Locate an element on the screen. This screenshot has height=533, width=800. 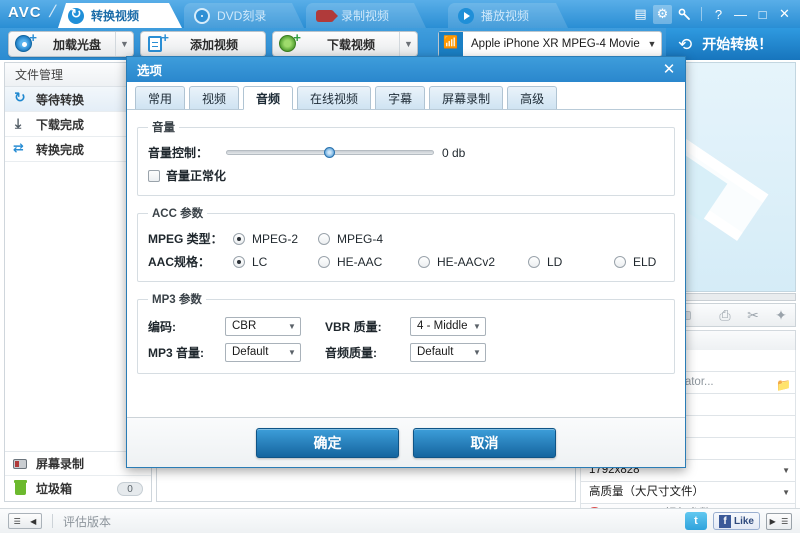
radio-he-aac-indicator is located at coordinates (324, 261).